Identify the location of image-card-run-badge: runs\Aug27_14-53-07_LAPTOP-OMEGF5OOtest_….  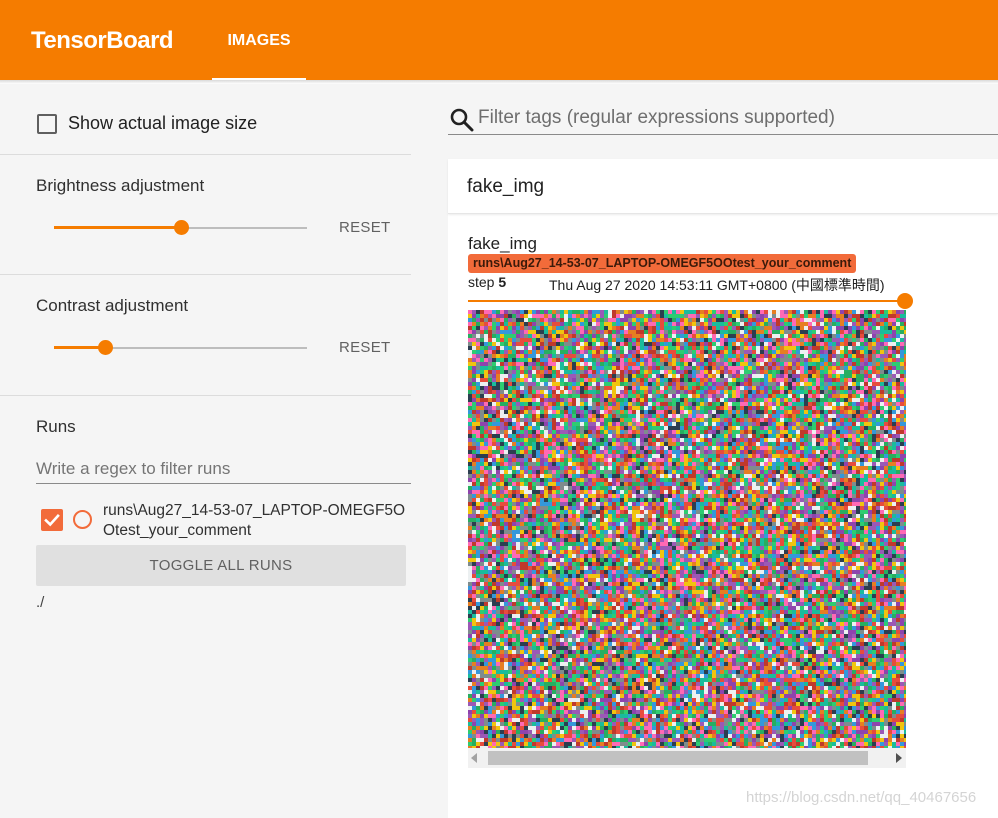
(662, 263).